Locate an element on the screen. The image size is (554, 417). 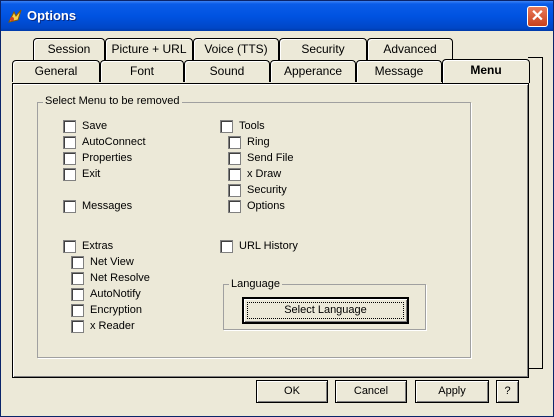
cancel-label: Cancel is located at coordinates (371, 391).